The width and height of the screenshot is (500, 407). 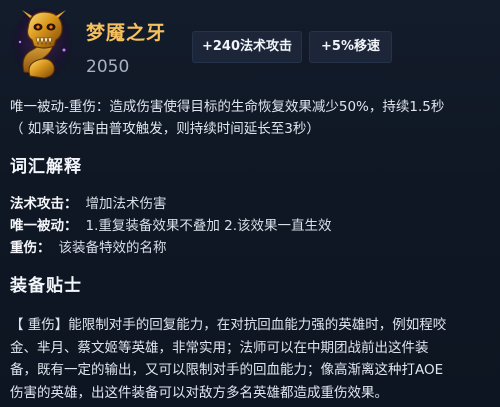 What do you see at coordinates (42, 44) in the screenshot?
I see `serpent-fang-item-icon` at bounding box center [42, 44].